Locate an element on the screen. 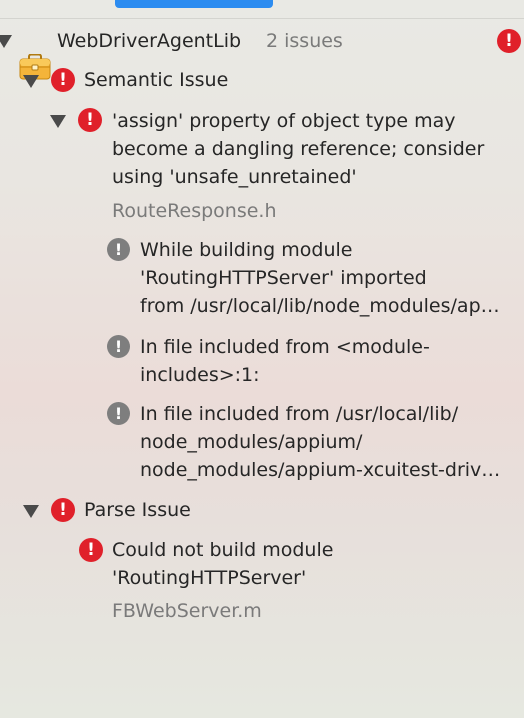 This screenshot has height=718, width=524. target-row: WebDriverAgentLib 2 issues ! is located at coordinates (262, 53).